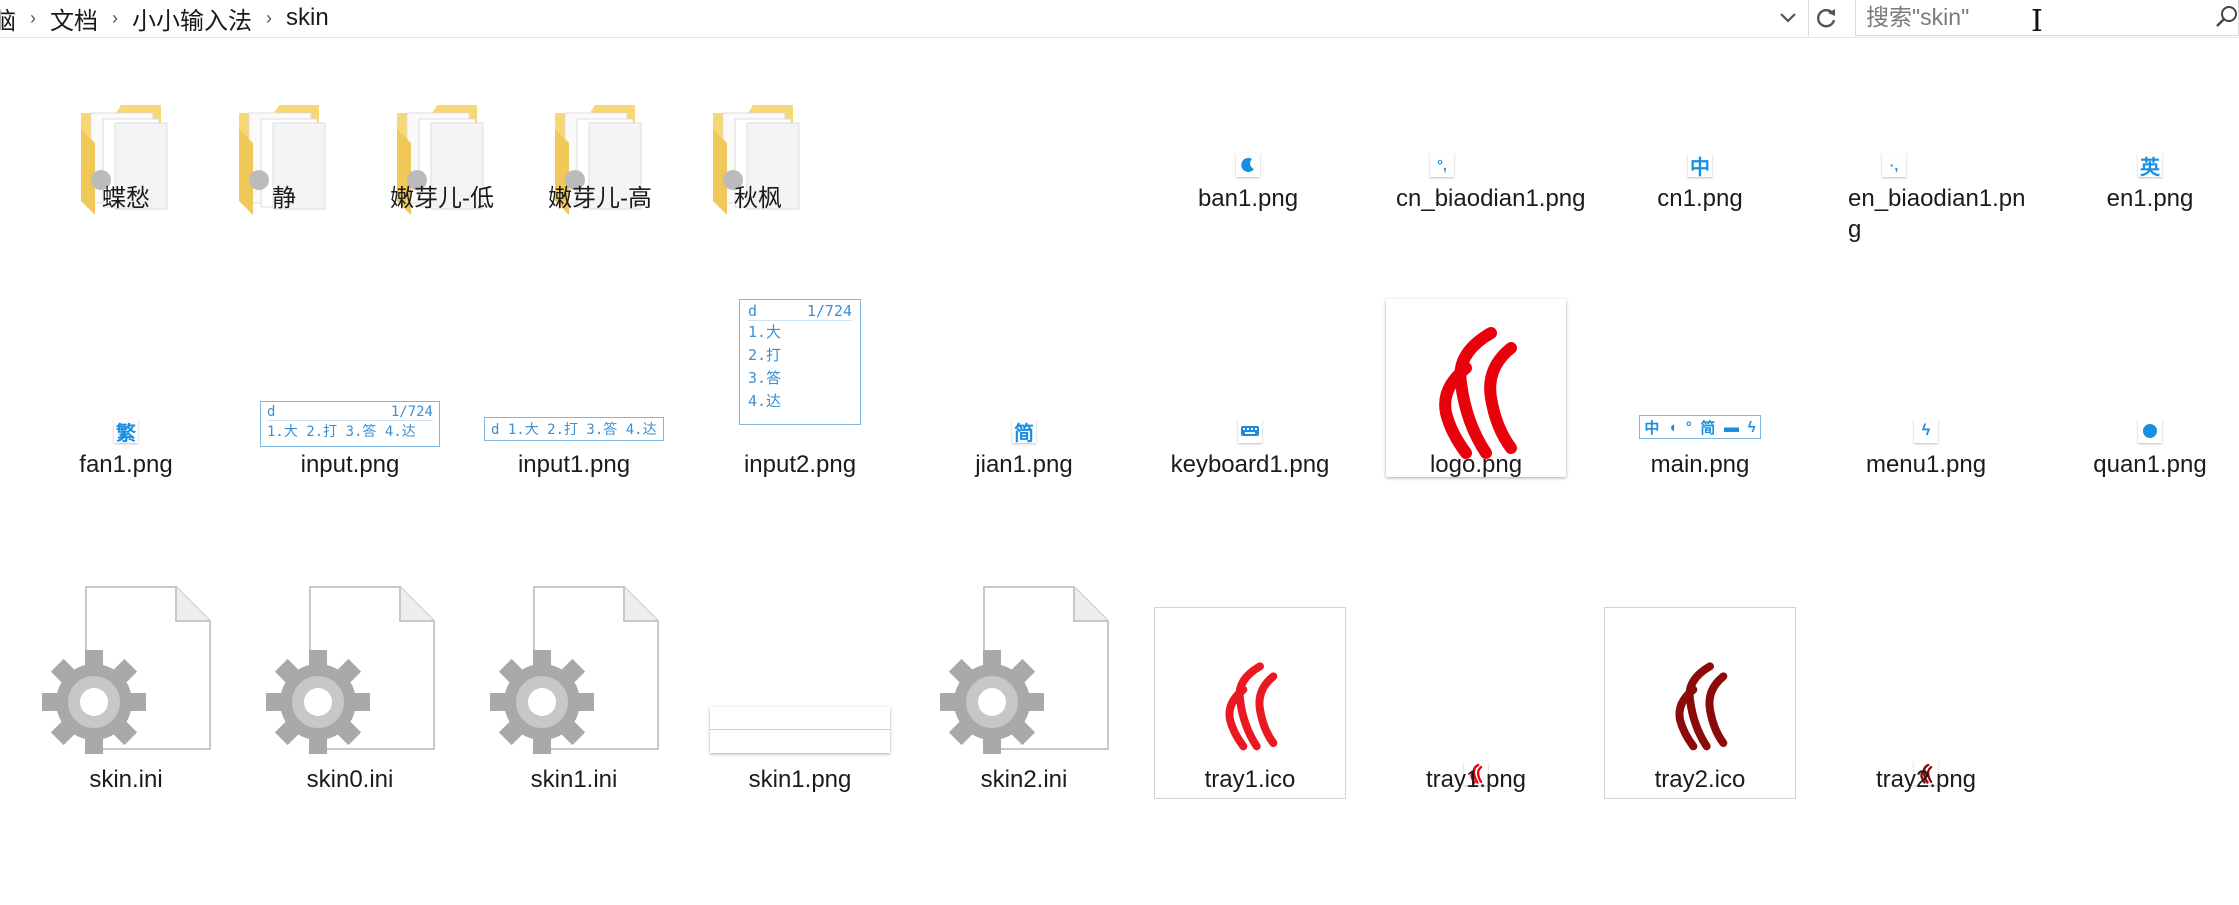 This screenshot has width=2239, height=905. What do you see at coordinates (1673, 427) in the screenshot?
I see `moon-icon: ◖` at bounding box center [1673, 427].